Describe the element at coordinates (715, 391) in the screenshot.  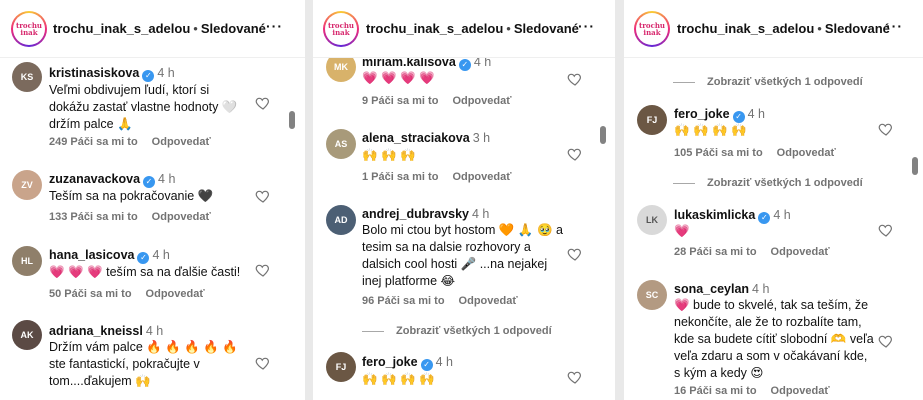
I see `like-count: 16 Páči sa mi to` at that location.